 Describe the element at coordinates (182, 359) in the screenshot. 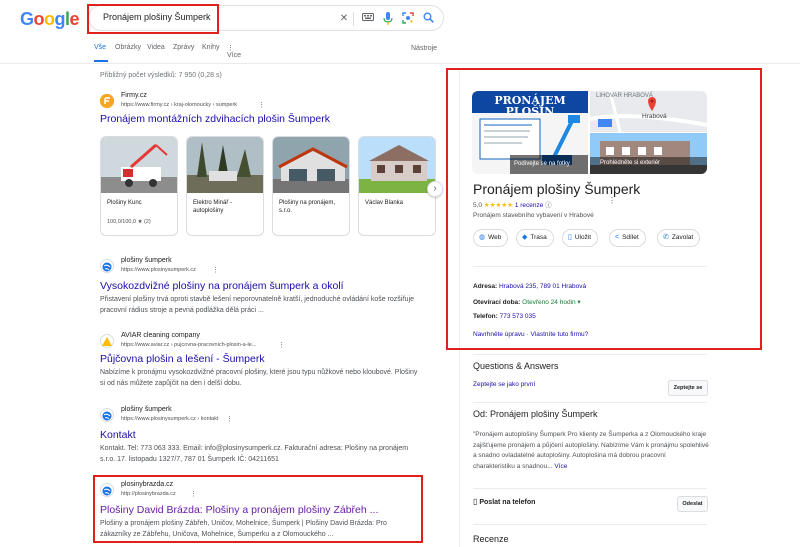

I see `result-title: Půjčovna plošin a lešení - Šumperk` at that location.